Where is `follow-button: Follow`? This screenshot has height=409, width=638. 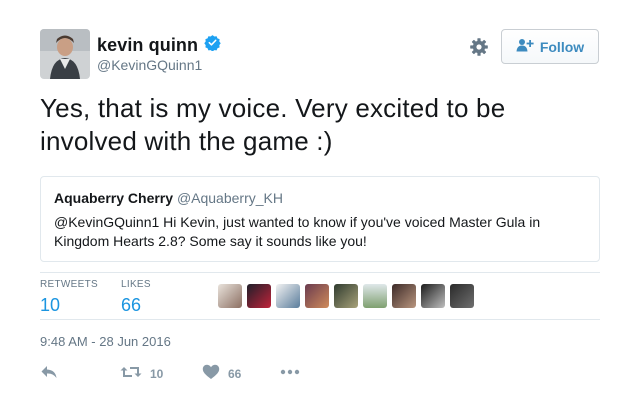 follow-button: Follow is located at coordinates (550, 46).